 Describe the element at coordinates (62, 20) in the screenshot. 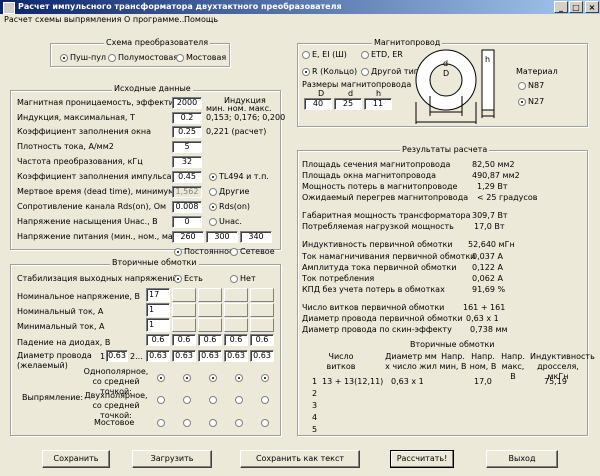

I see `menu-rectifier: Расчет схемы выпрямления` at that location.